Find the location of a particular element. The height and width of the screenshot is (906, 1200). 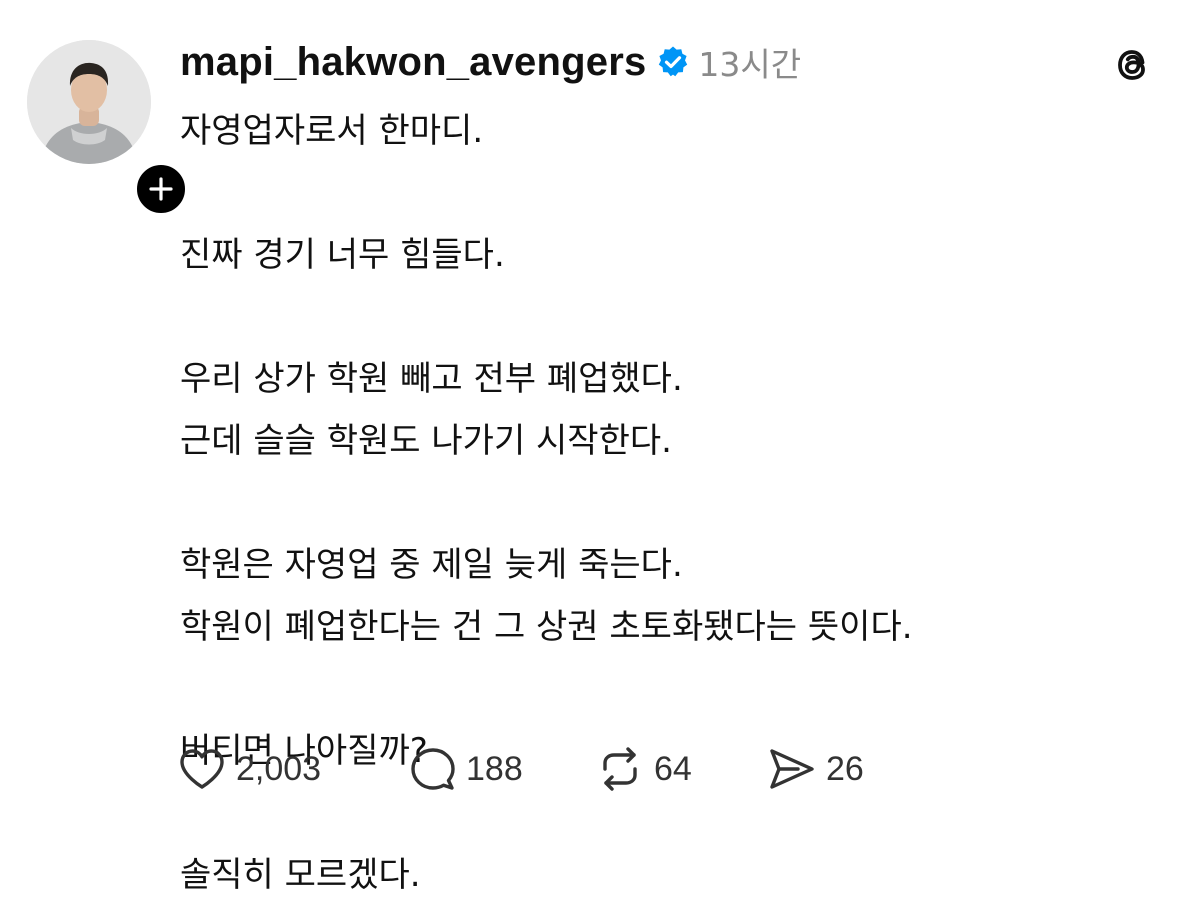

post-timestamp: 13시간 is located at coordinates (749, 62).